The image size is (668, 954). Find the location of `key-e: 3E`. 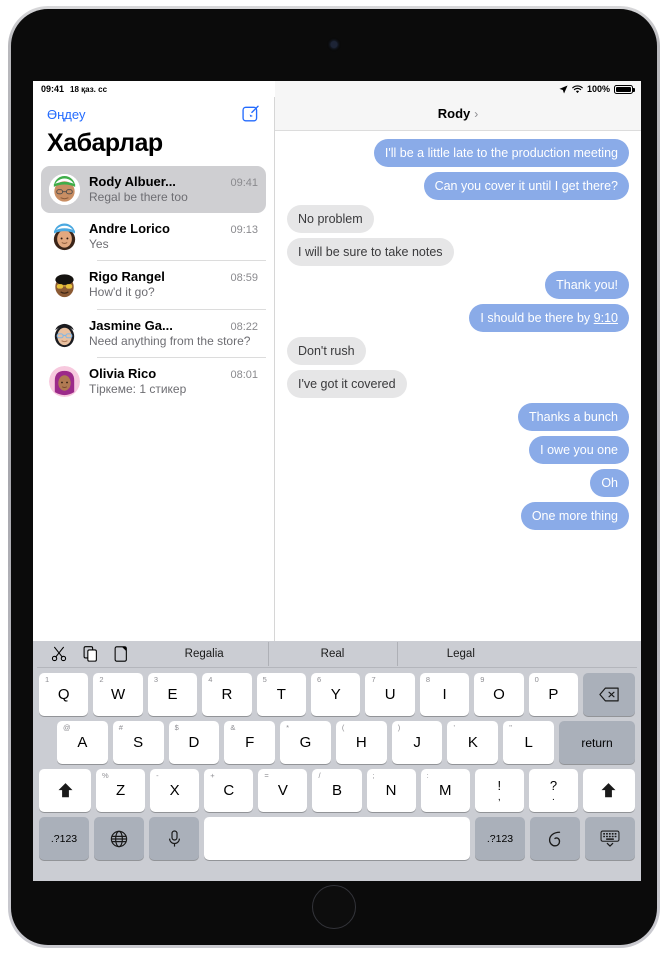

key-e: 3E is located at coordinates (172, 694).